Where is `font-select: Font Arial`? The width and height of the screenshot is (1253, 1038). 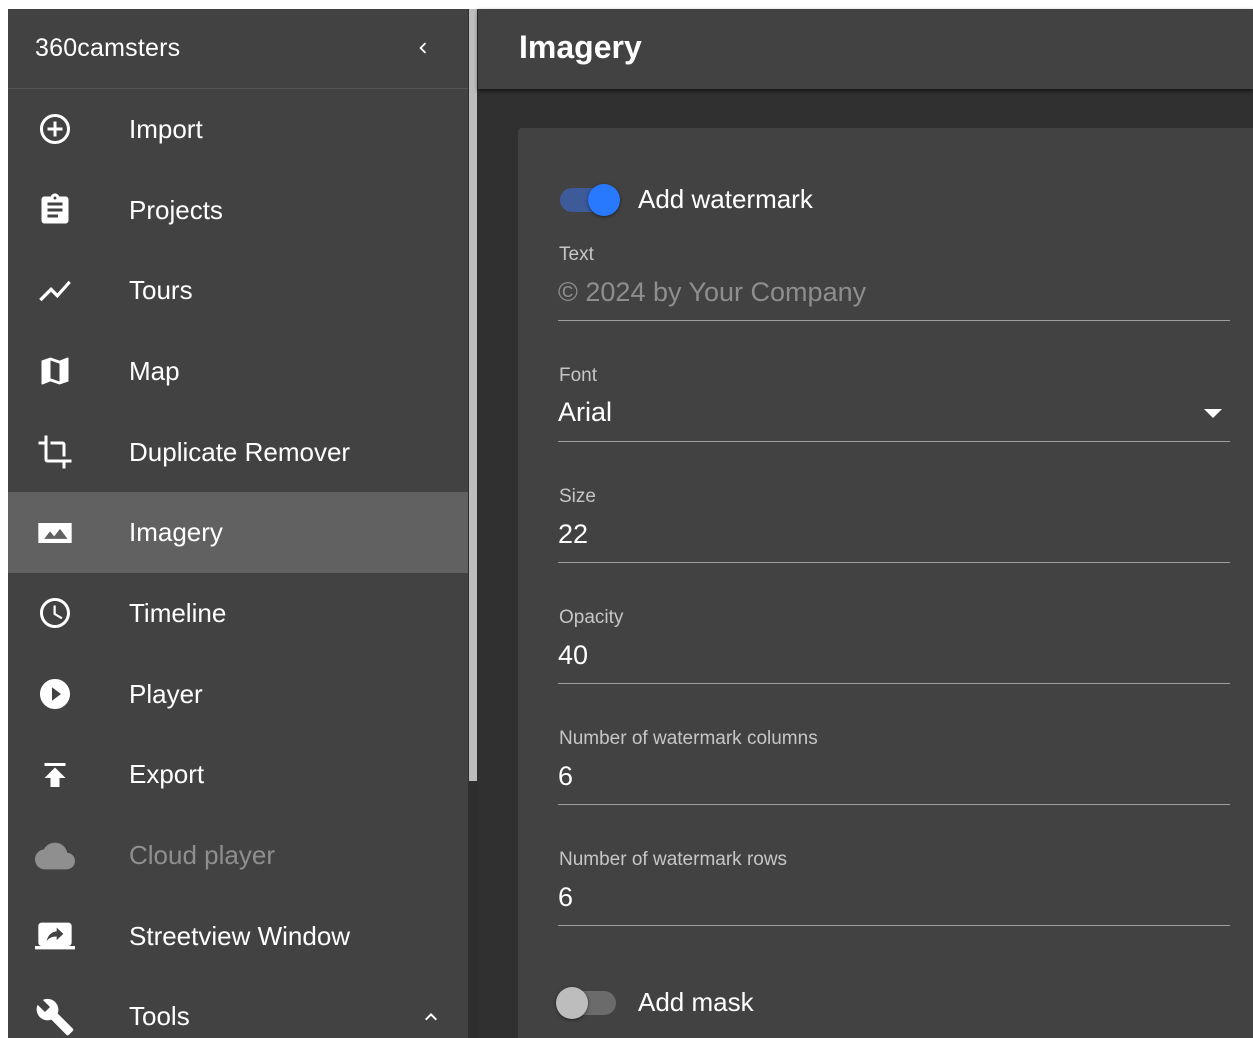 font-select: Font Arial is located at coordinates (894, 410).